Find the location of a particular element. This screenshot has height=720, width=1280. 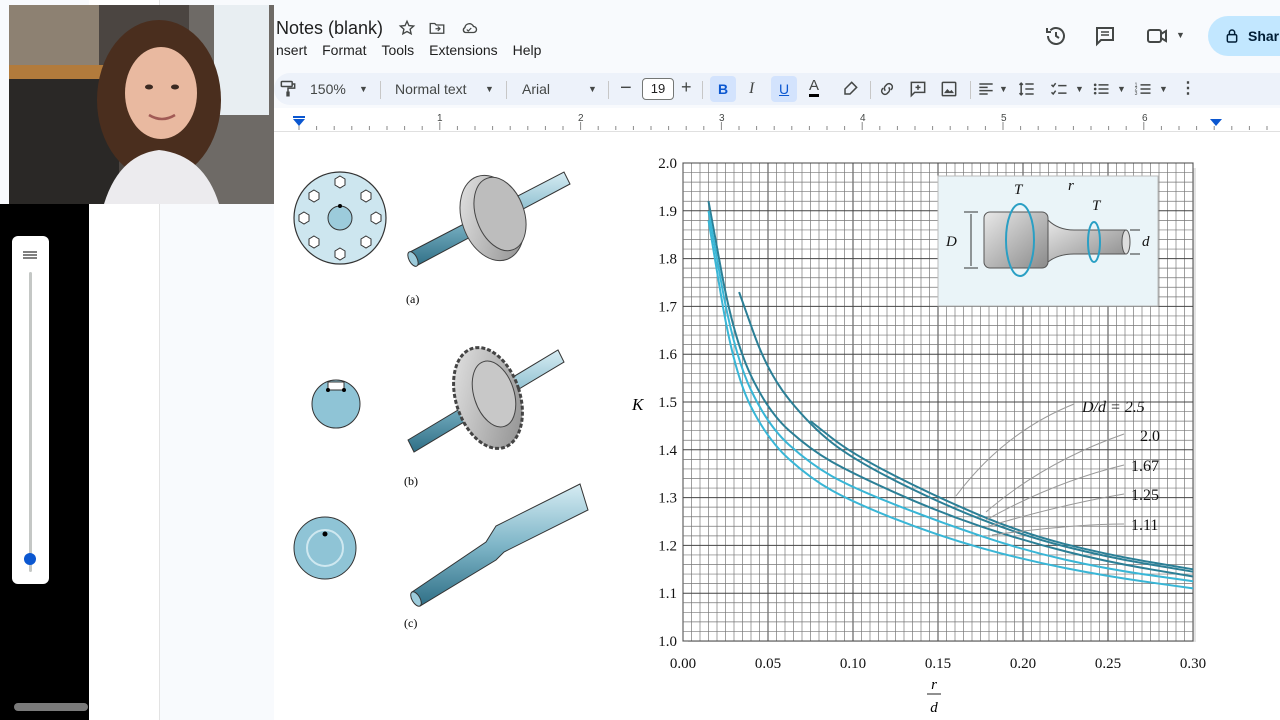

caption-b: (b) is located at coordinates (411, 481).